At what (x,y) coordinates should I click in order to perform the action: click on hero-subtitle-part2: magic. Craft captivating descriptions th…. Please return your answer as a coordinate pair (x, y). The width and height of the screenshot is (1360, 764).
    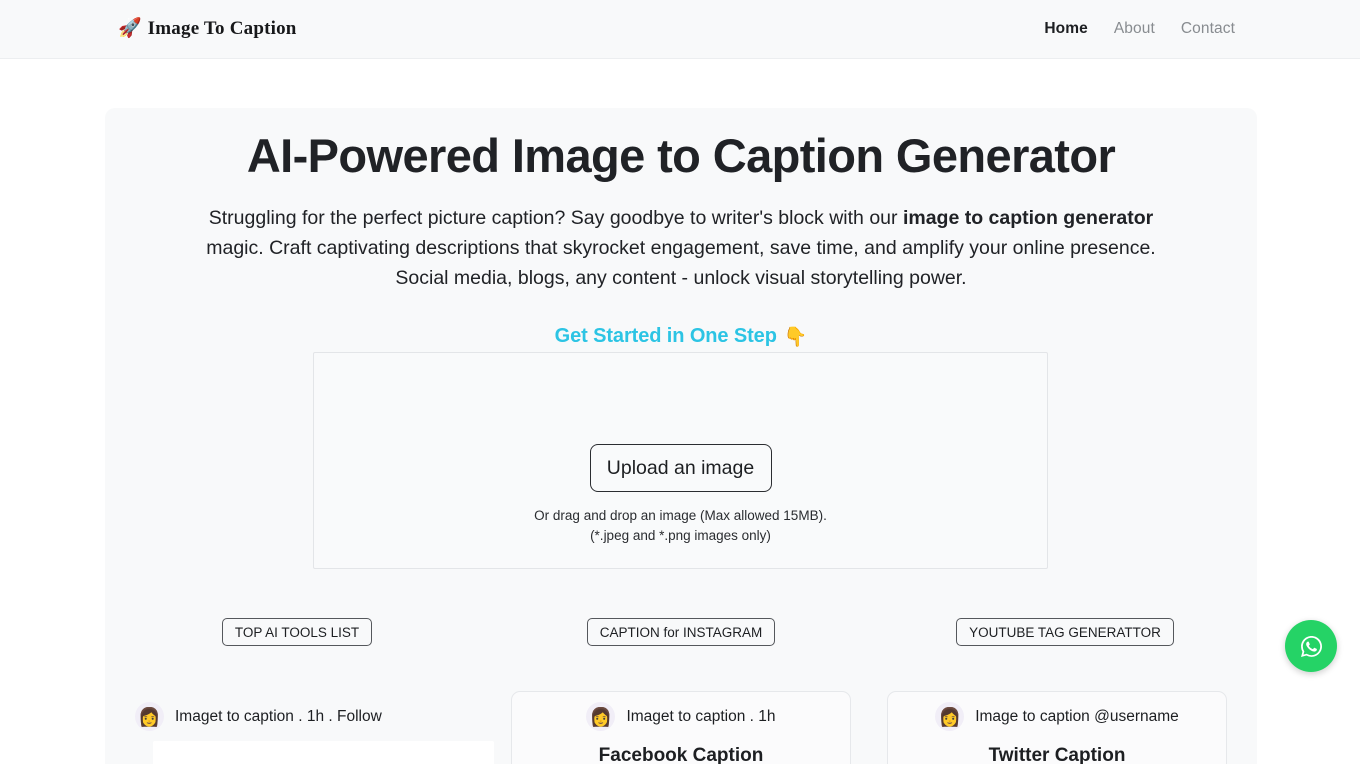
    Looking at the image, I should click on (681, 262).